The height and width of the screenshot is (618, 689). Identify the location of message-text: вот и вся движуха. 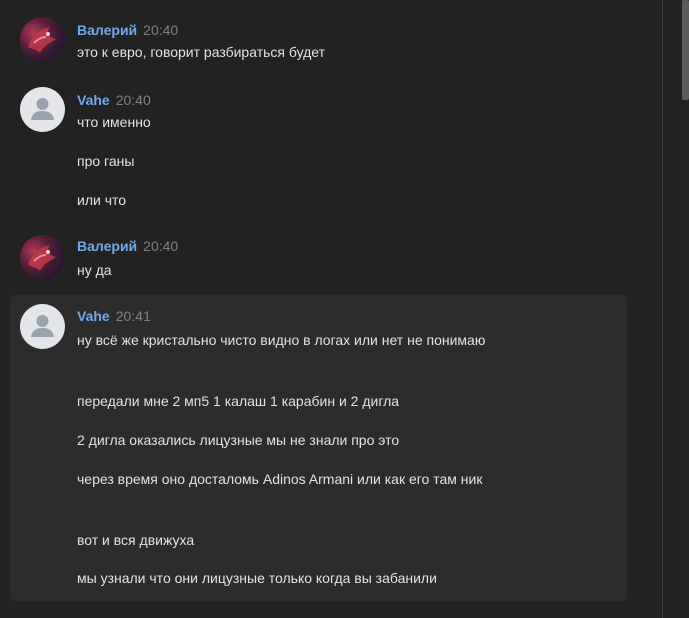
(136, 540).